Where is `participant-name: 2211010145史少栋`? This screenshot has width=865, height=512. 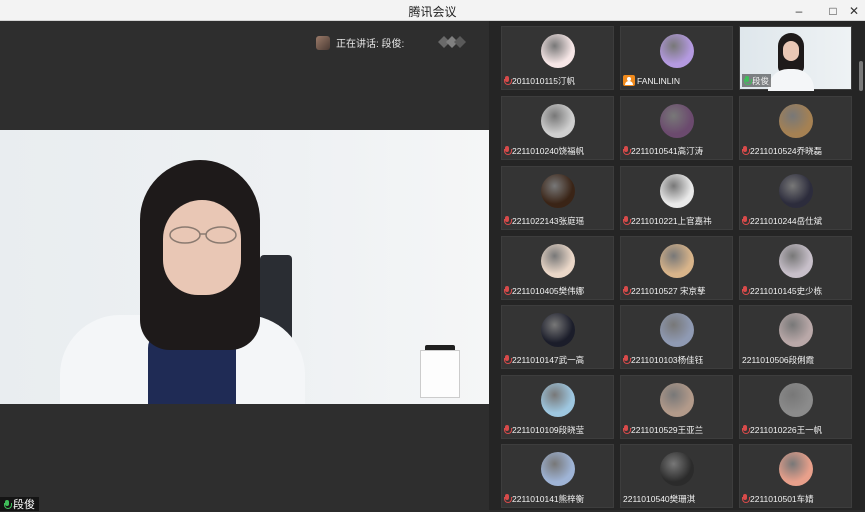
participant-name: 2211010145史少栋 is located at coordinates (786, 290).